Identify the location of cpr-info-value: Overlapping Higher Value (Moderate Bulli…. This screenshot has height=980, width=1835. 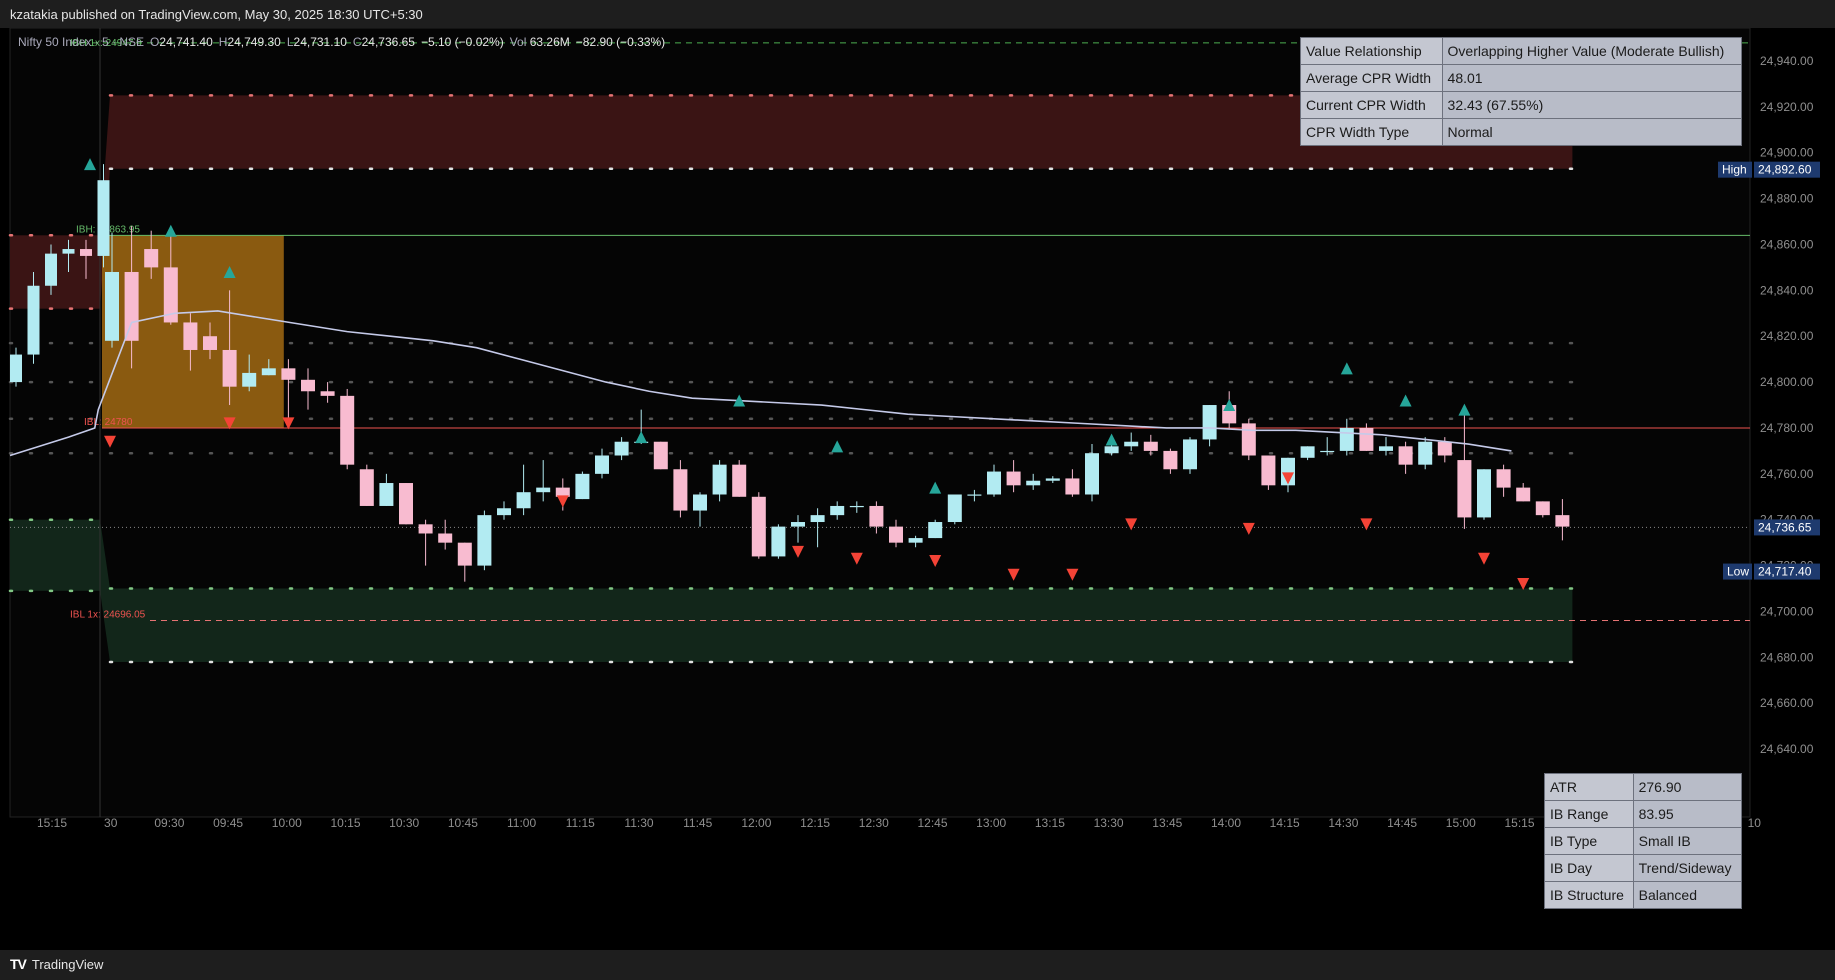
(1592, 51).